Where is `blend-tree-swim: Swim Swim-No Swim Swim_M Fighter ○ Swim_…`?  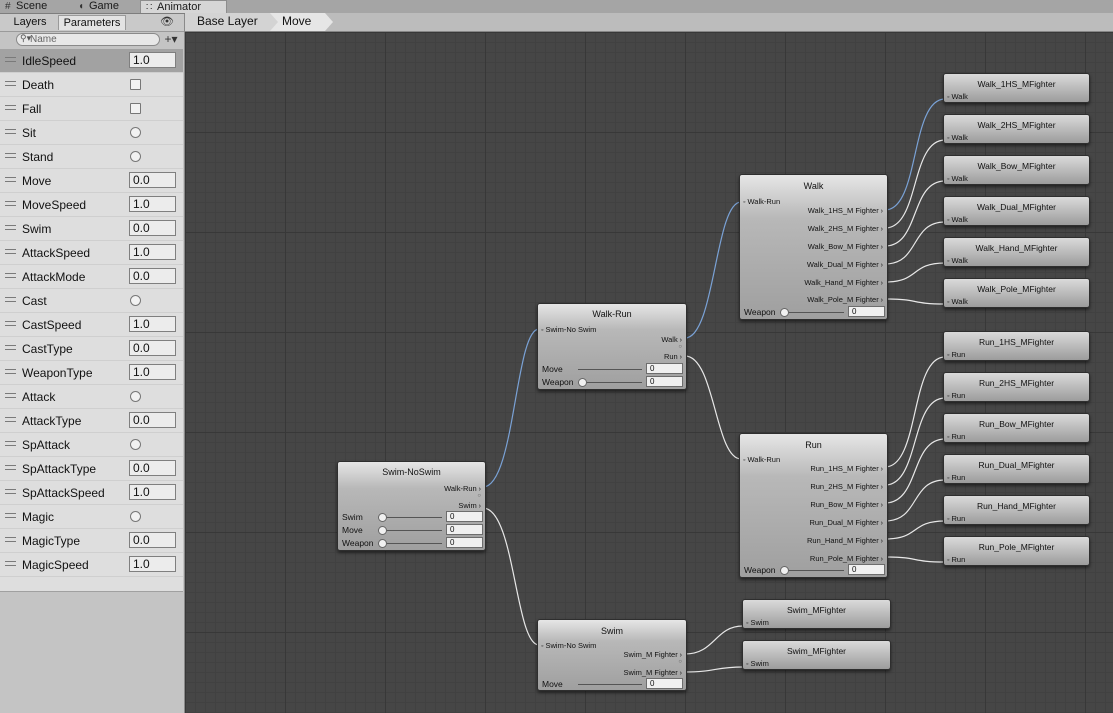 blend-tree-swim: Swim Swim-No Swim Swim_M Fighter ○ Swim_… is located at coordinates (612, 655).